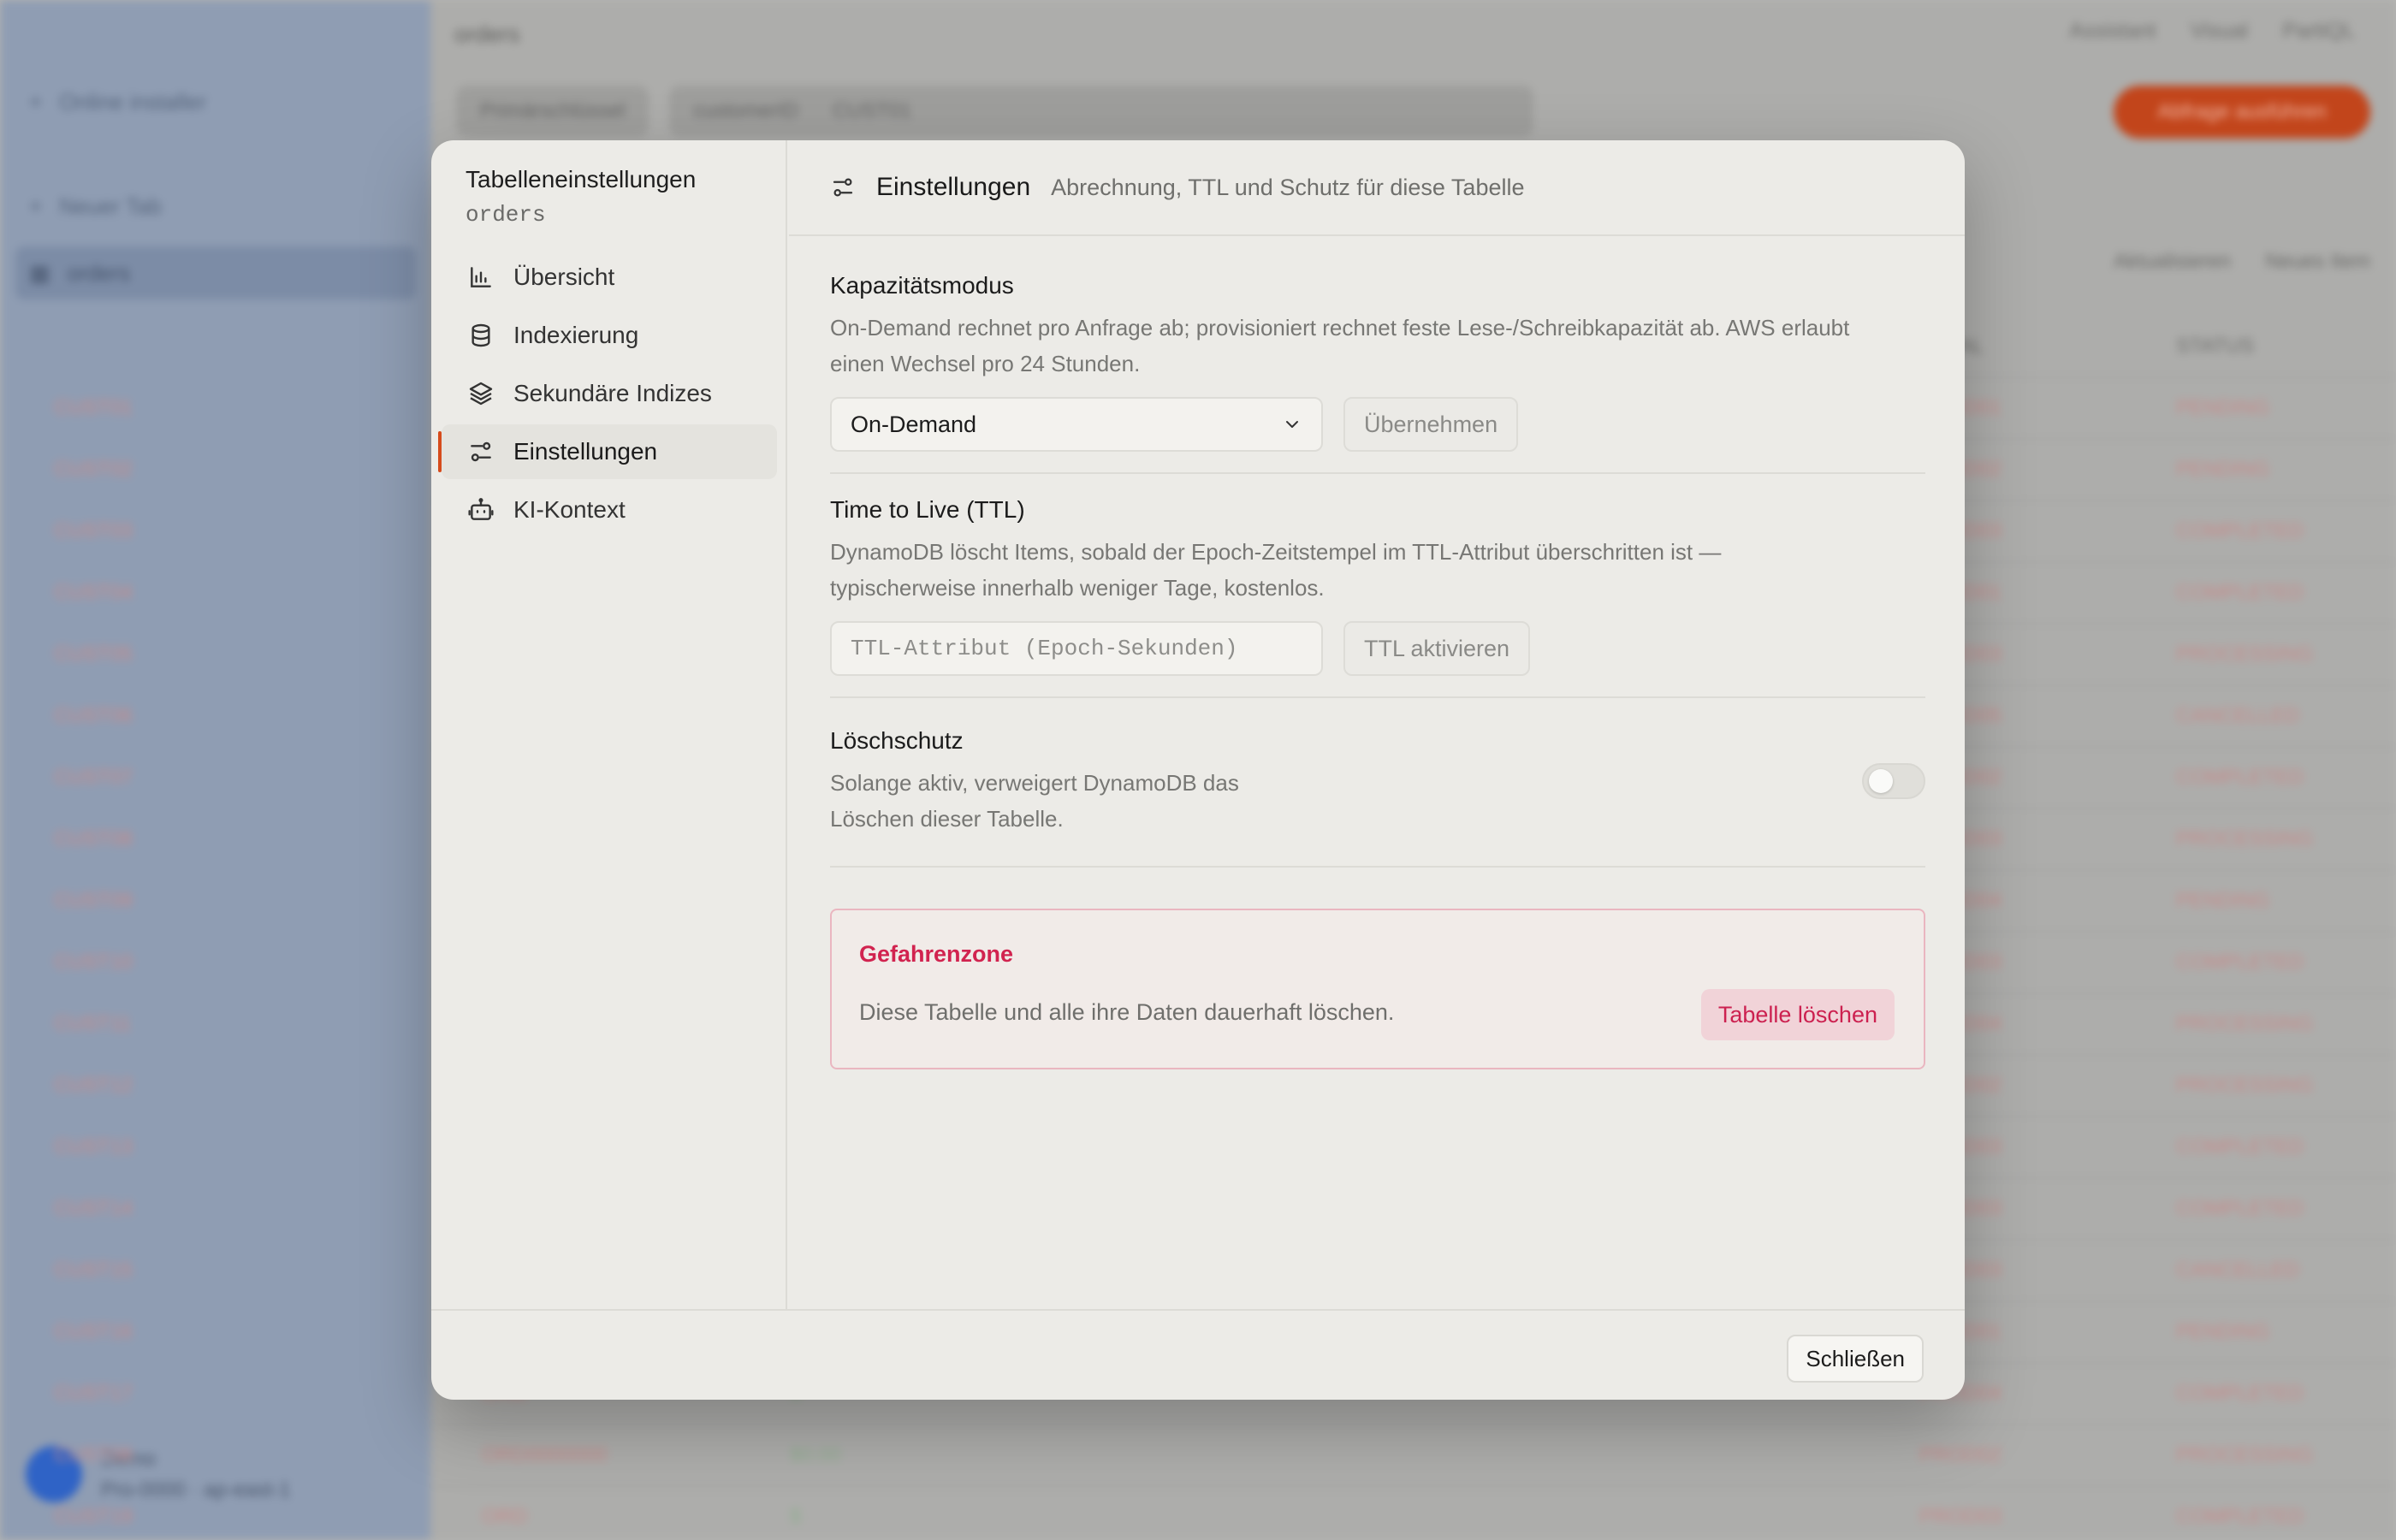  What do you see at coordinates (487, 34) in the screenshot?
I see `bg-topbar-title: orders` at bounding box center [487, 34].